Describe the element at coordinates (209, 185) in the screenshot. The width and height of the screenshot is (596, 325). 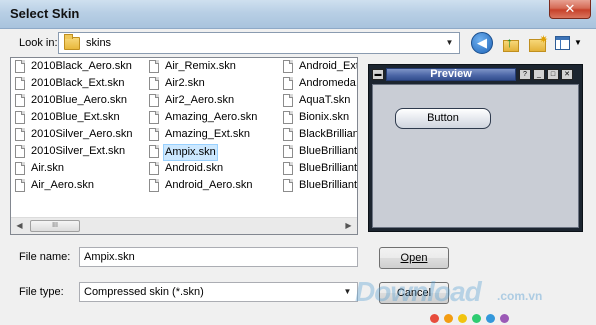
I see `file-name: Android_Aero.skn` at that location.